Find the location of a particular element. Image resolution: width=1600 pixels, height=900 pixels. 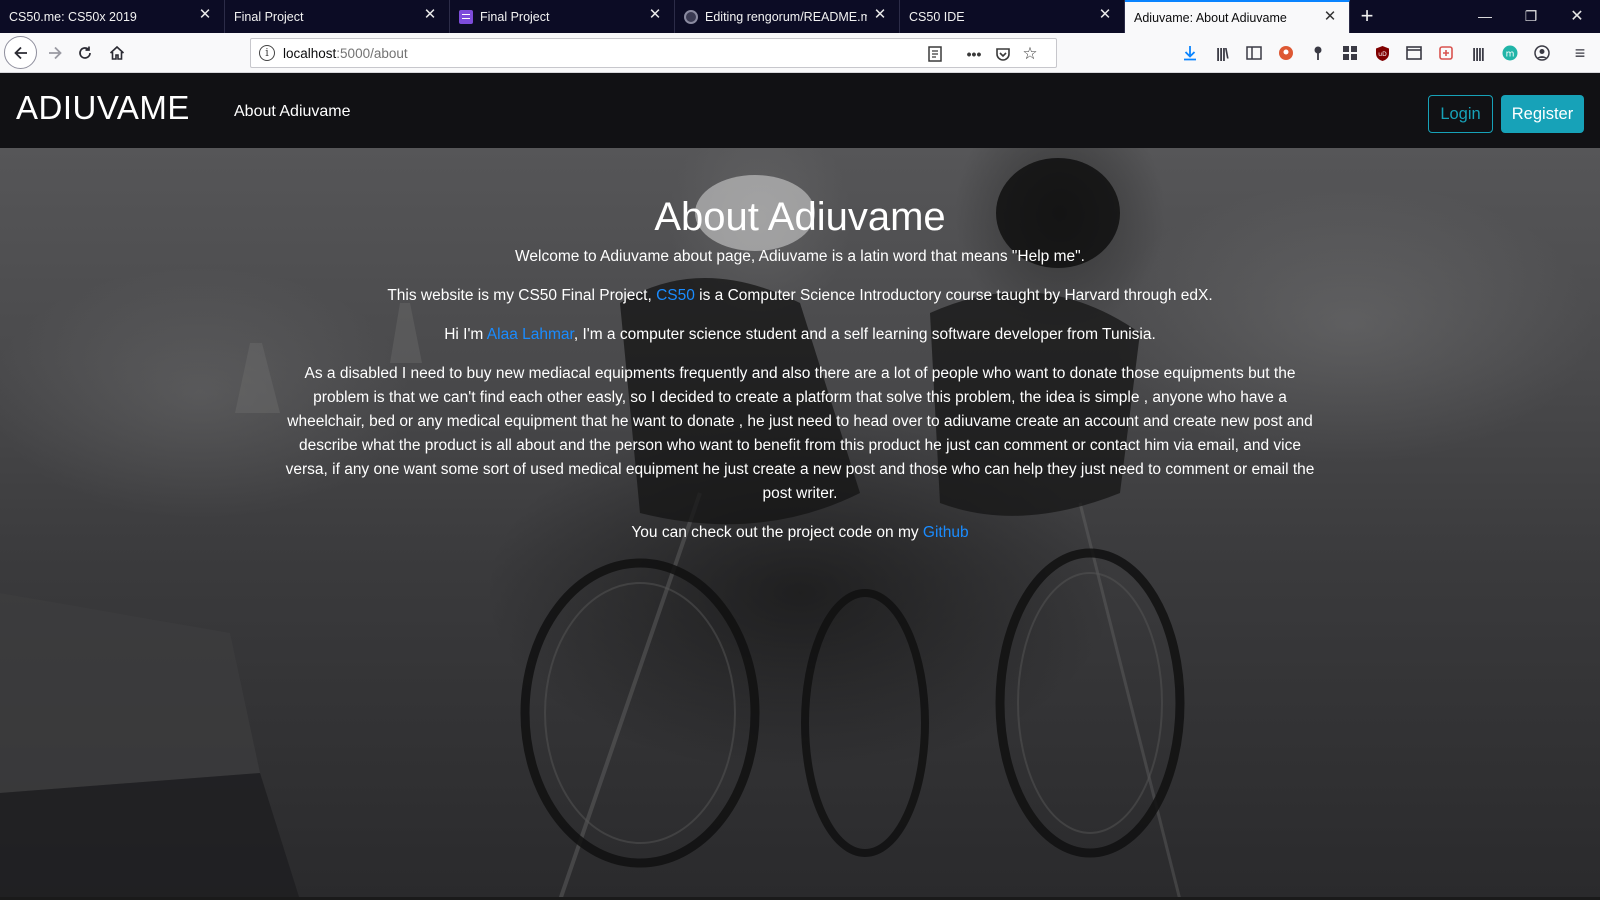

bookmark-star-icon: ☆ is located at coordinates (1030, 54).